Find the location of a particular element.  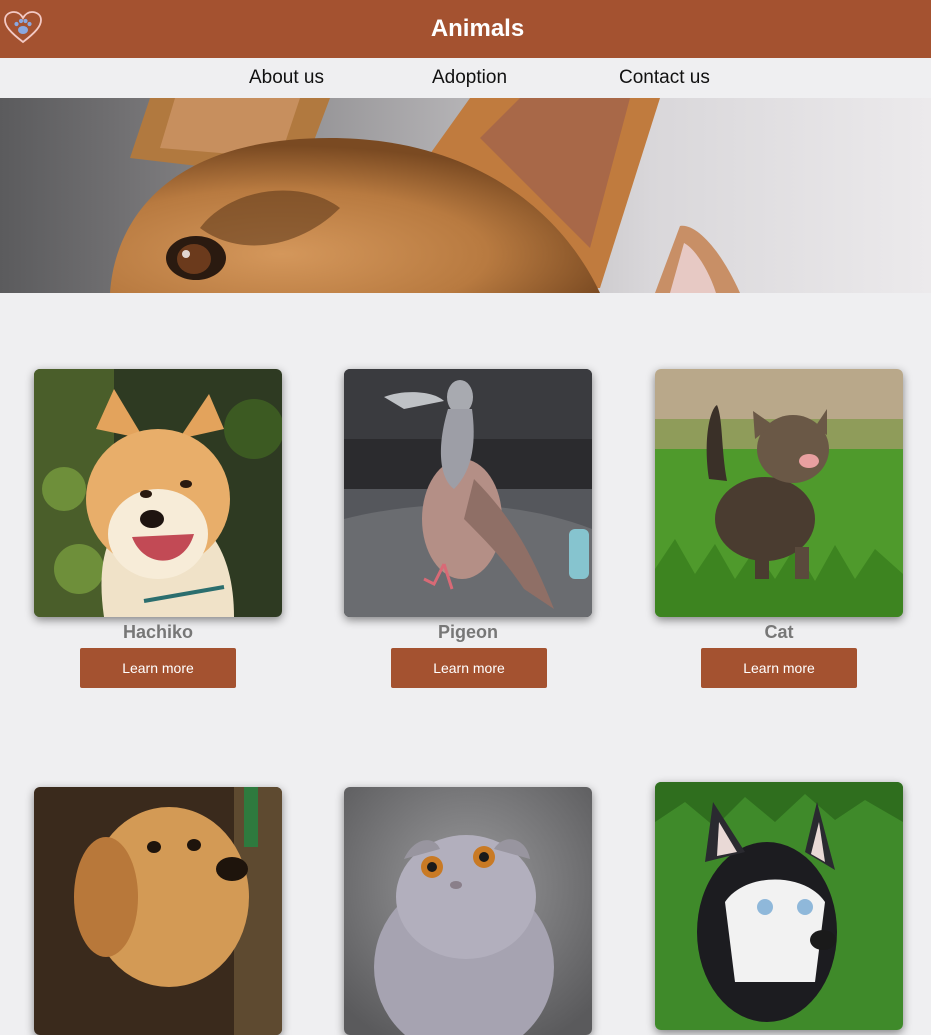

learn-more-cat-button: Learn more is located at coordinates (779, 668).